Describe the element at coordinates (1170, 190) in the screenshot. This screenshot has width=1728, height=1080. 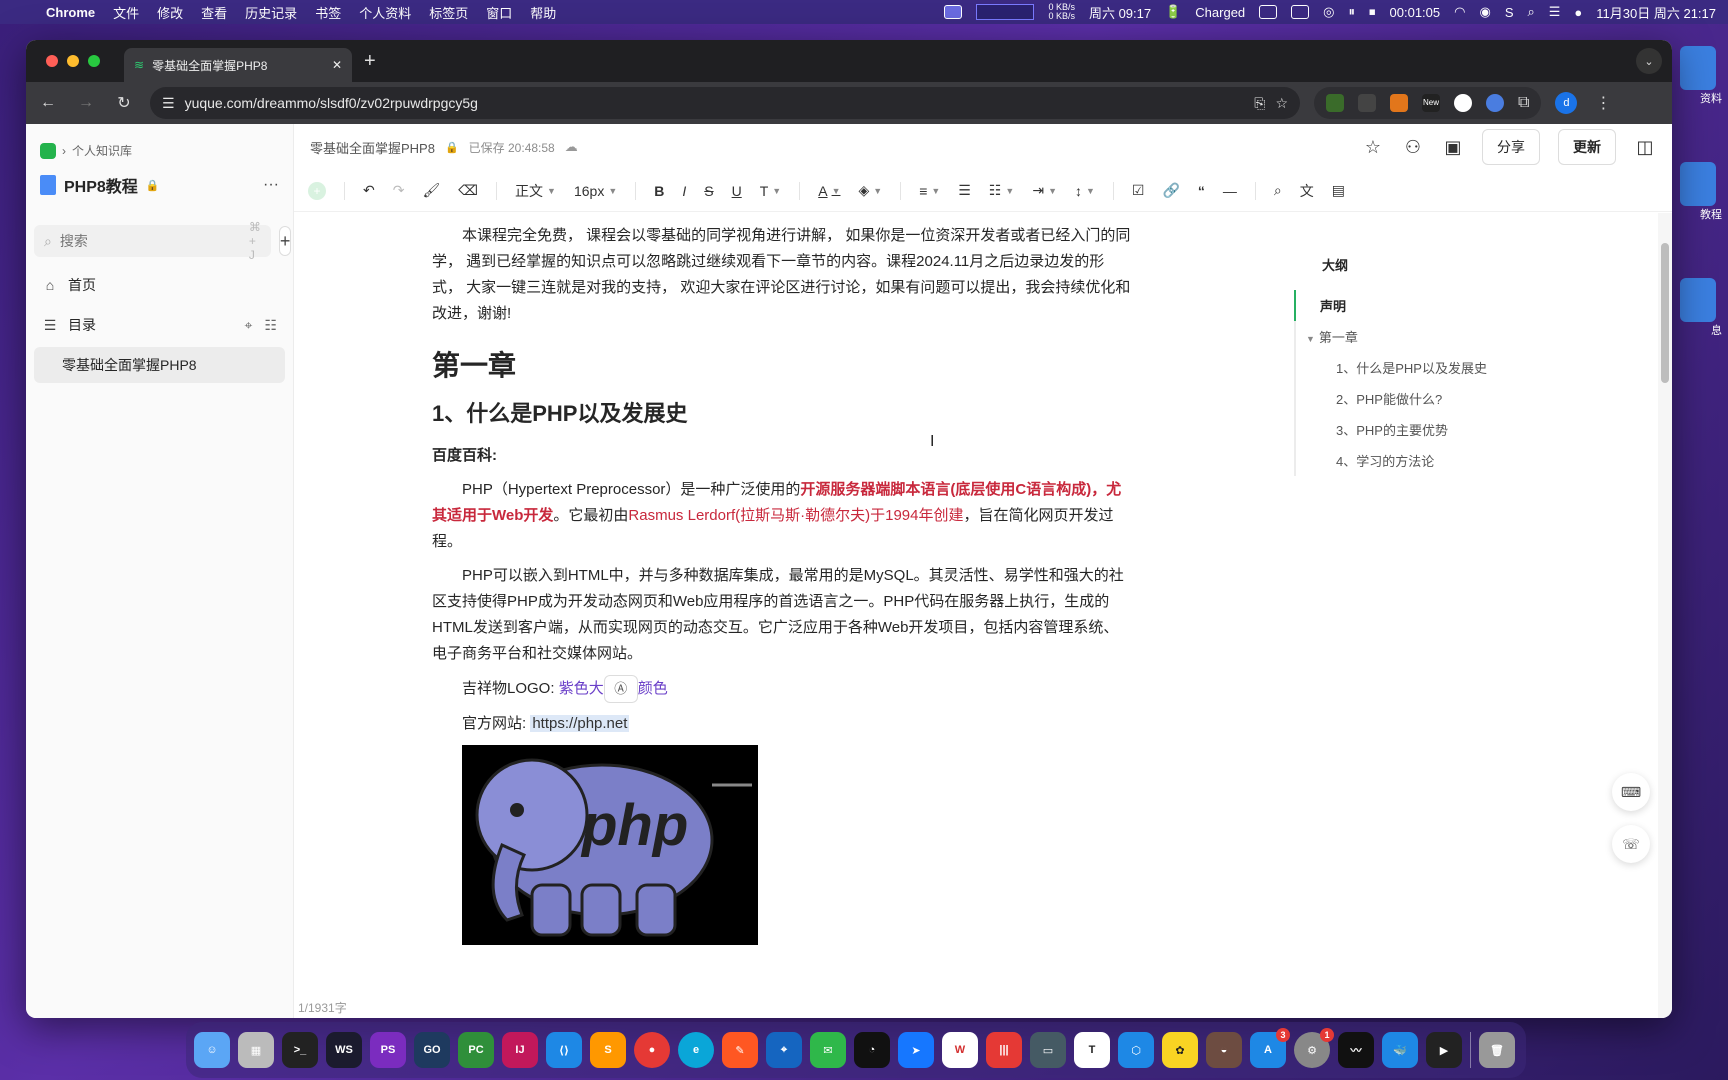
I see `link-icon: 🔗` at that location.